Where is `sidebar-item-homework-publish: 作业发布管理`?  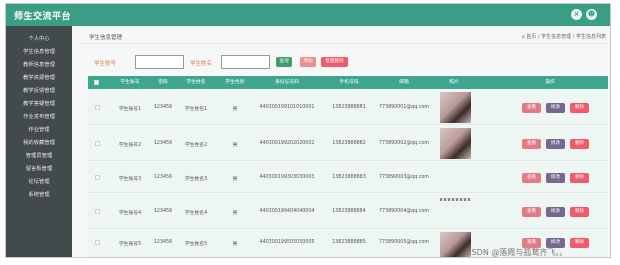
sidebar-item-homework-publish: 作业发布管理 is located at coordinates (39, 117).